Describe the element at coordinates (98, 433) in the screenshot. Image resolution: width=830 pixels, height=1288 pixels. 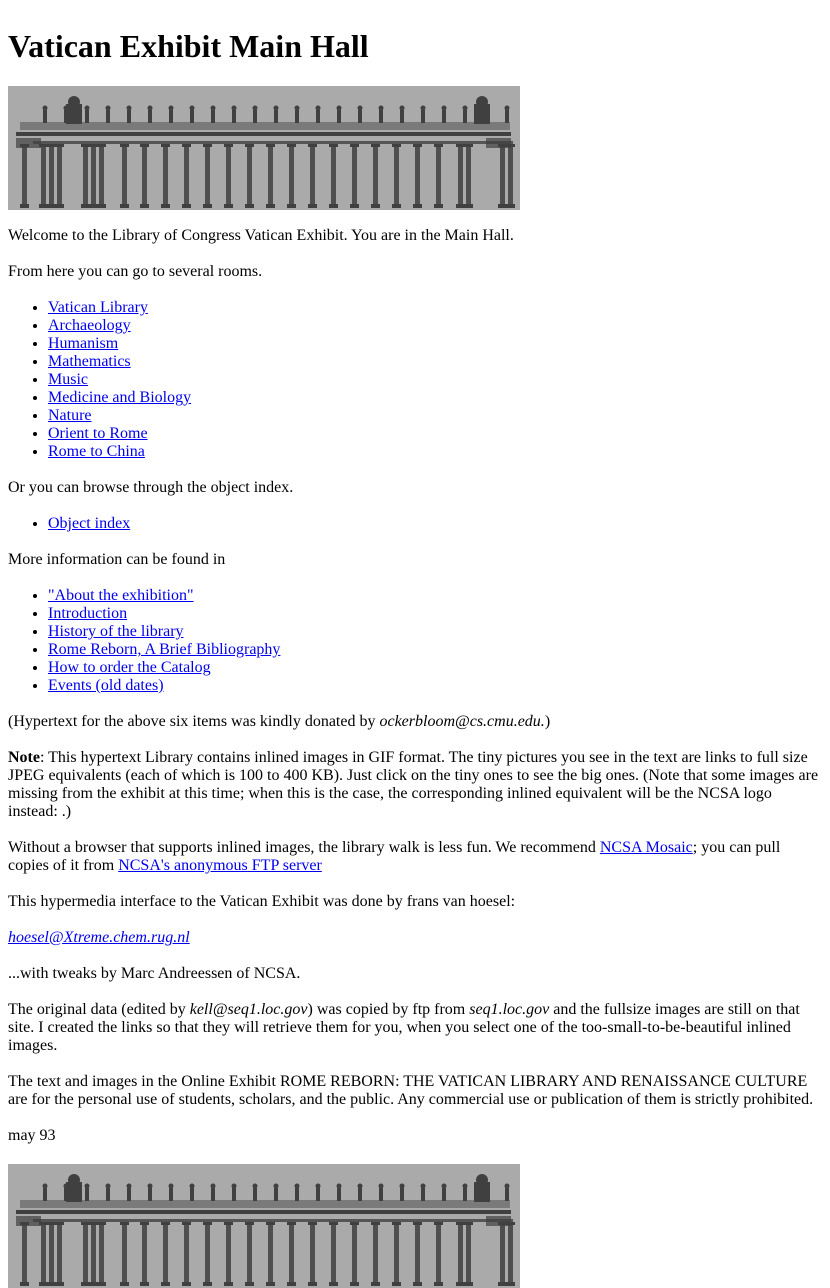
I see `room-link-orient-to-rome: Orient to Rome` at that location.